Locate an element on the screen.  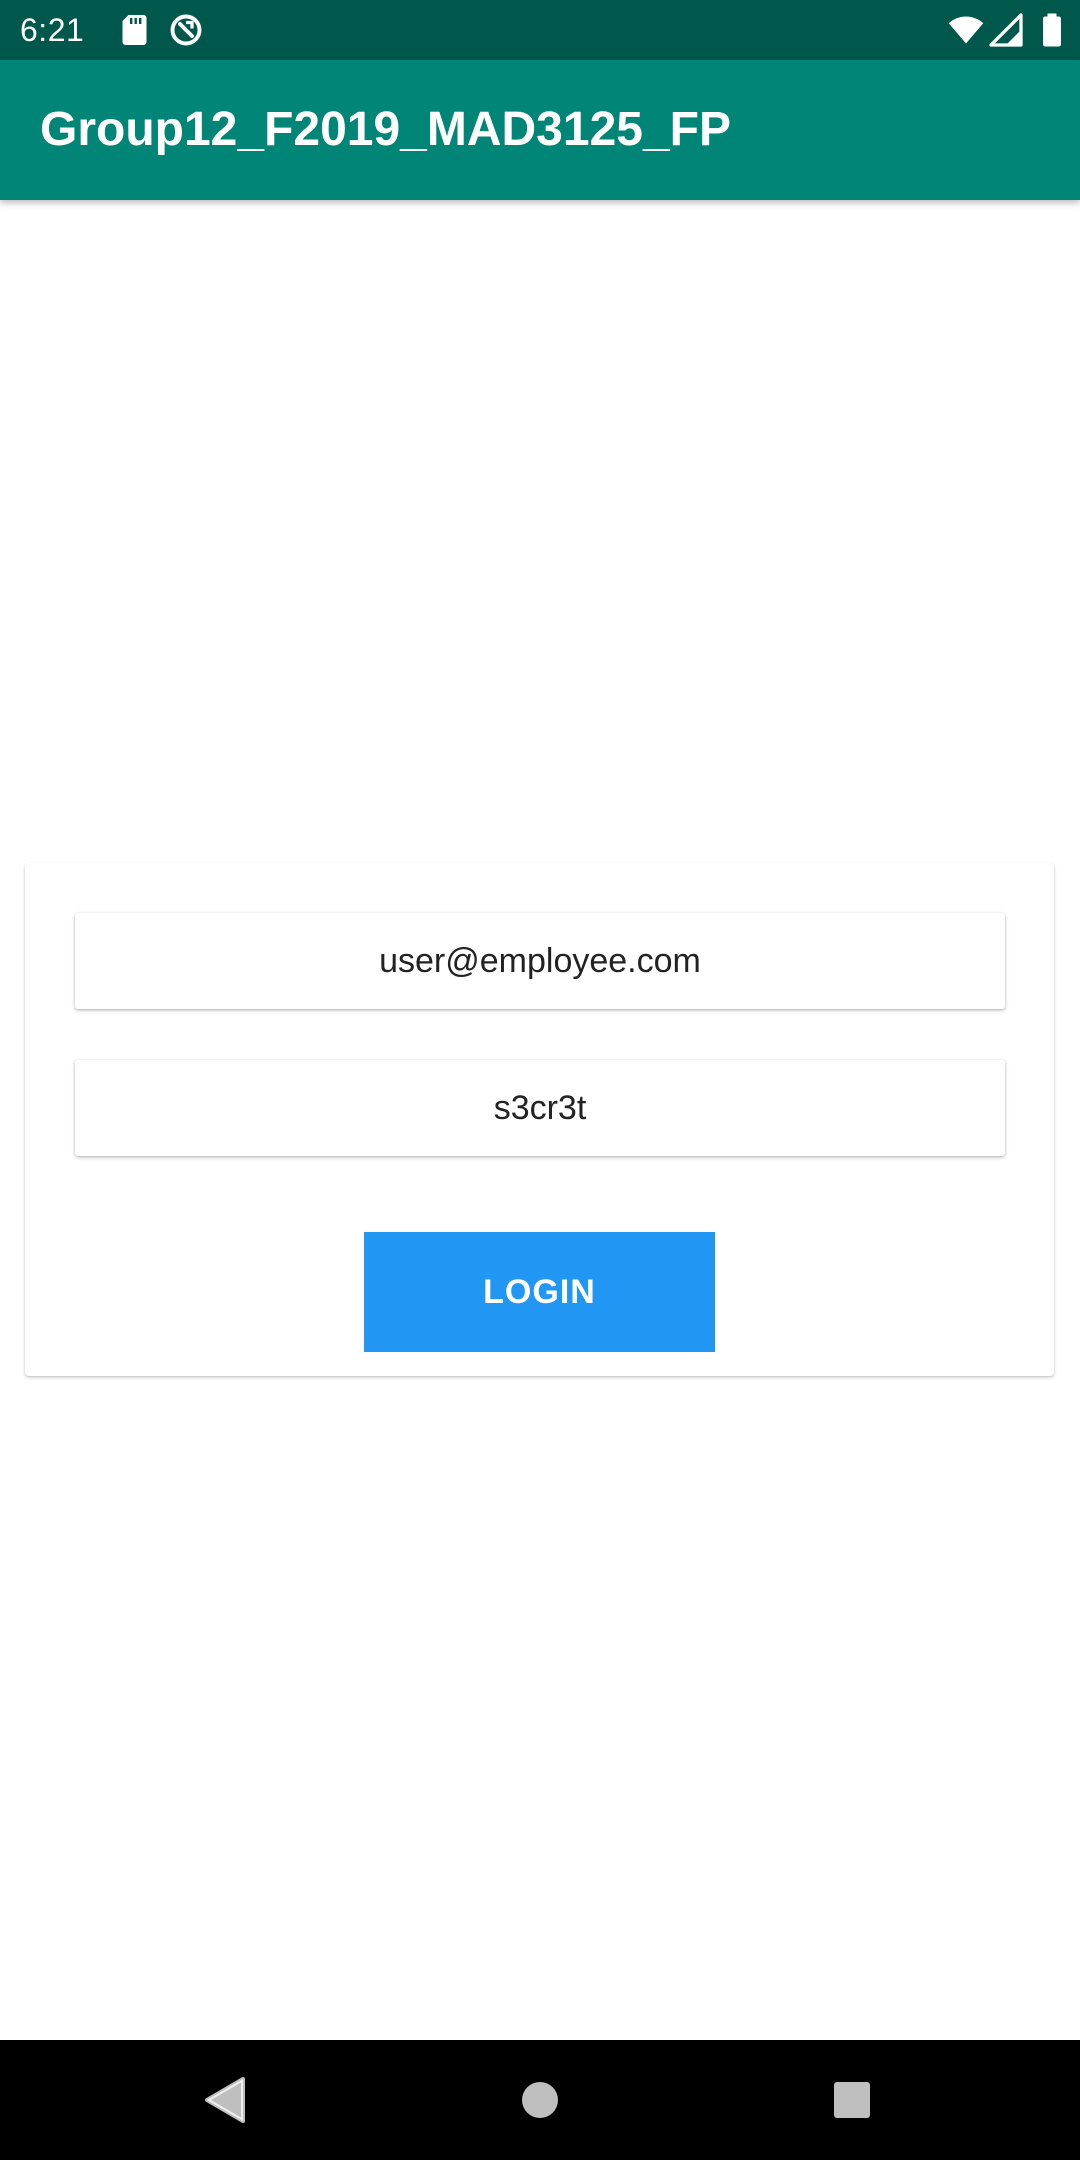
password-input is located at coordinates (540, 1108).